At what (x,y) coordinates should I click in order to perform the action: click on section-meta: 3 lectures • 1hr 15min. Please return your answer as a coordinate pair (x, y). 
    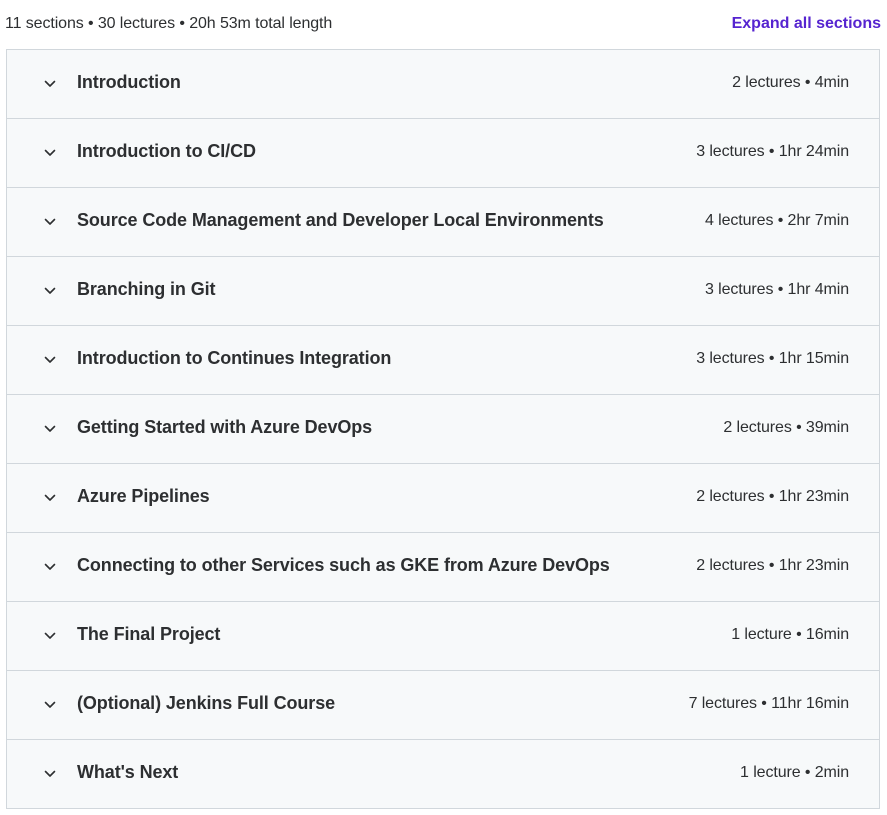
    Looking at the image, I should click on (772, 358).